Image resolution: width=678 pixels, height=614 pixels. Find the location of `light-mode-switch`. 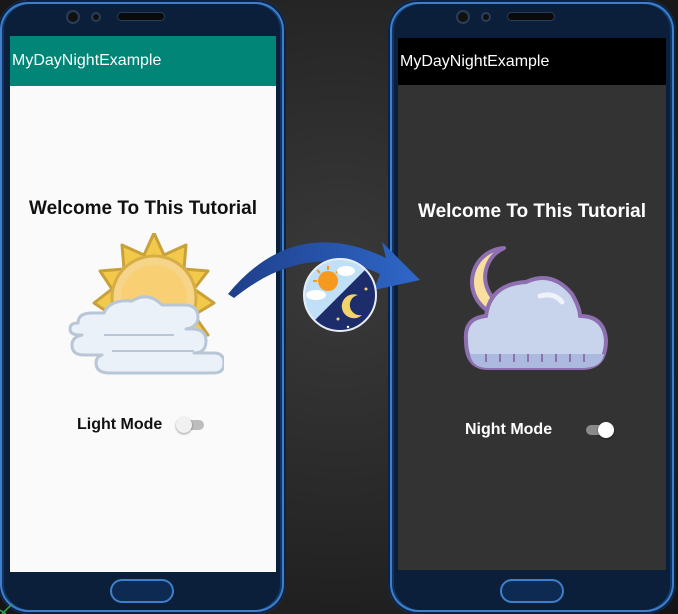

light-mode-switch is located at coordinates (191, 425).